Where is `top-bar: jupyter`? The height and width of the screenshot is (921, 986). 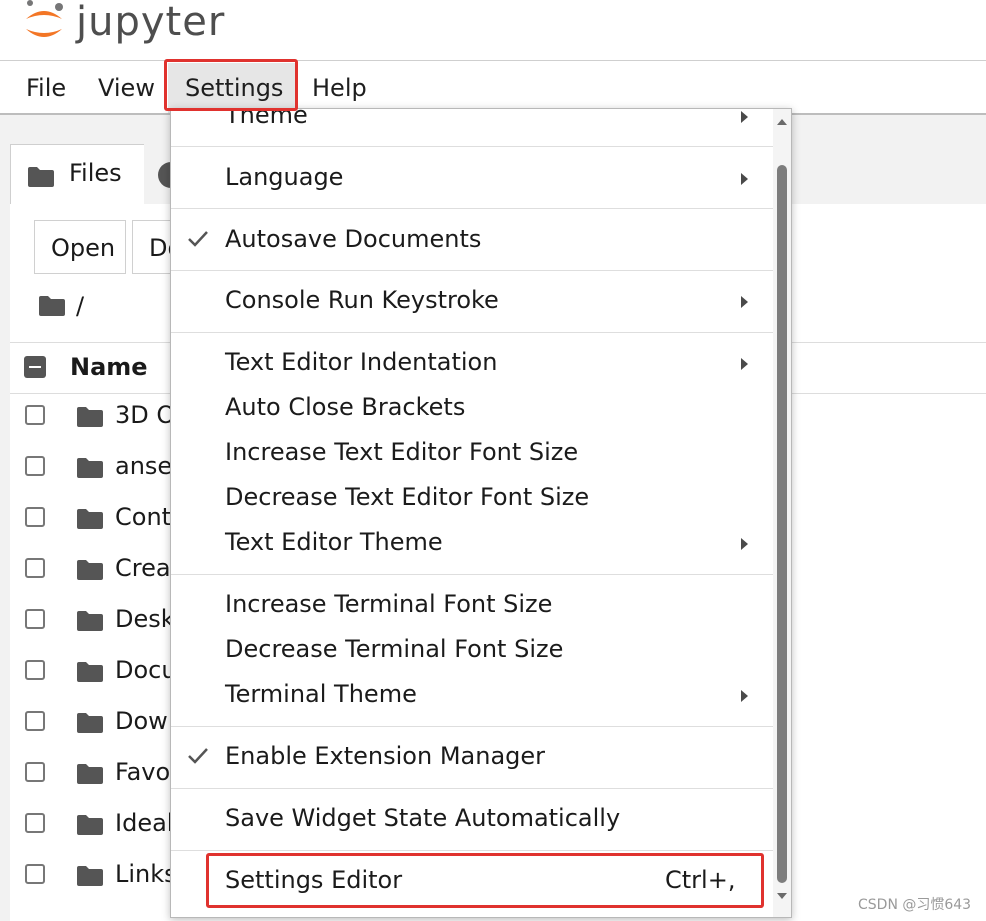
top-bar: jupyter is located at coordinates (493, 30).